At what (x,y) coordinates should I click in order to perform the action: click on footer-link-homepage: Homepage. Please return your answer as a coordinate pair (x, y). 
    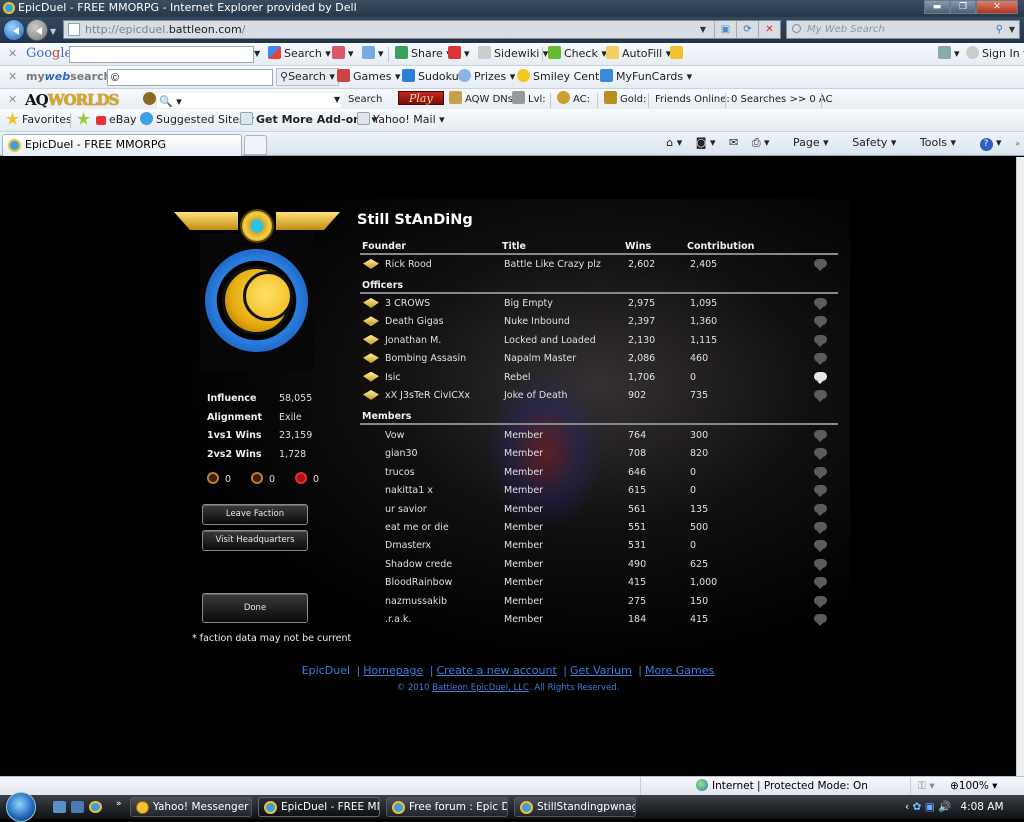
    Looking at the image, I should click on (393, 670).